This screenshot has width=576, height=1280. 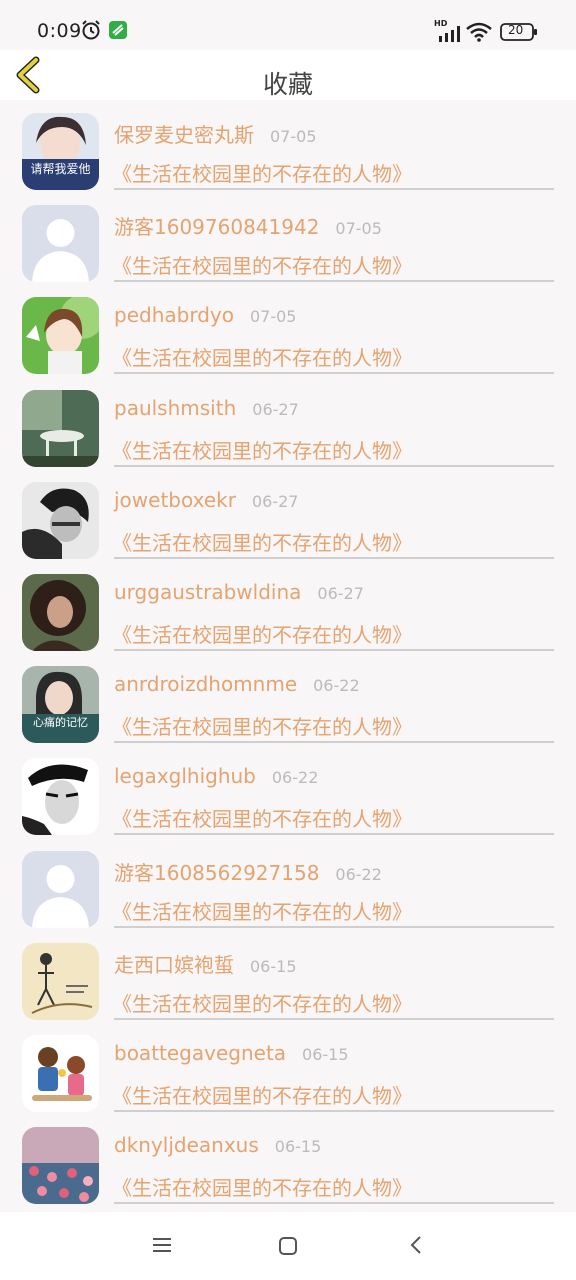 I want to click on title-bar: 收藏, so click(x=288, y=75).